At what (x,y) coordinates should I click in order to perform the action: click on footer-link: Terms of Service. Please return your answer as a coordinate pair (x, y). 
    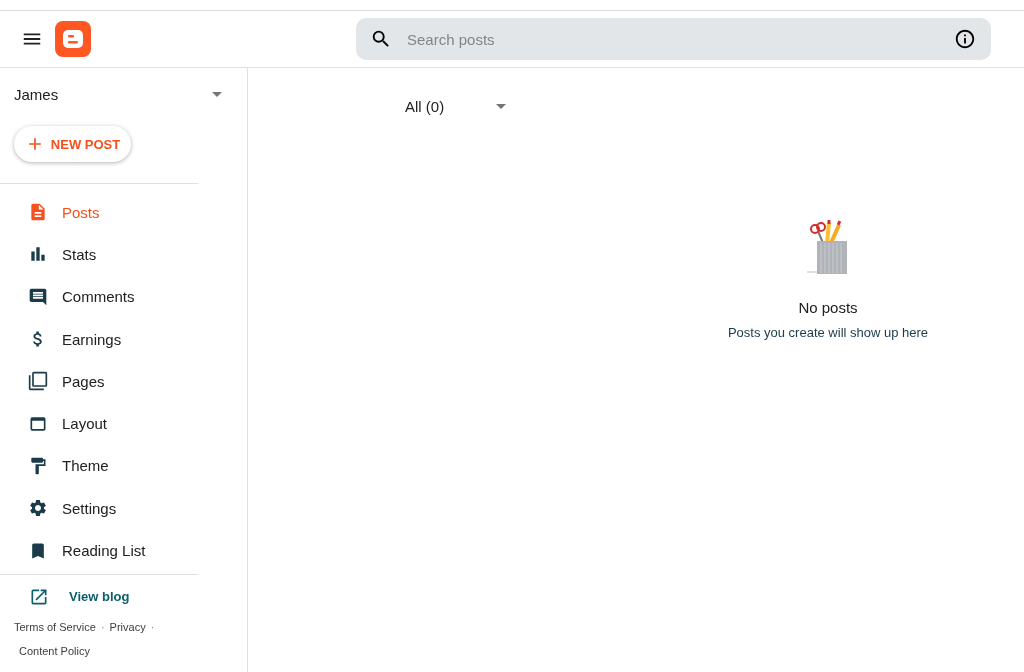
    Looking at the image, I should click on (55, 626).